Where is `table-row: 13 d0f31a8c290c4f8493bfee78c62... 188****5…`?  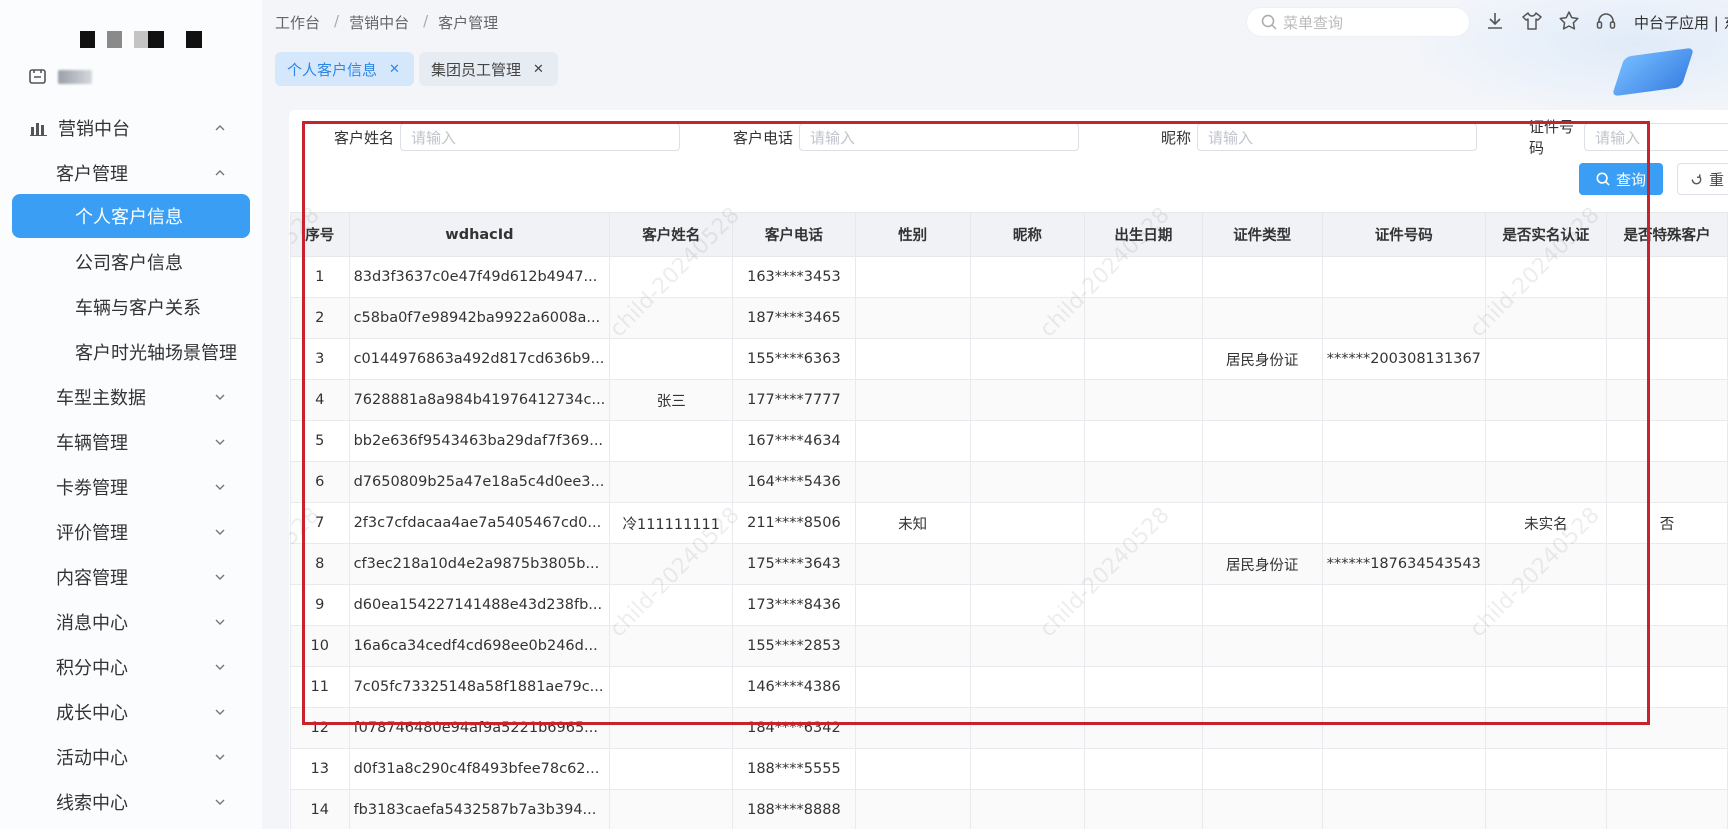
table-row: 13 d0f31a8c290c4f8493bfee78c62... 188****5… is located at coordinates (1009, 769).